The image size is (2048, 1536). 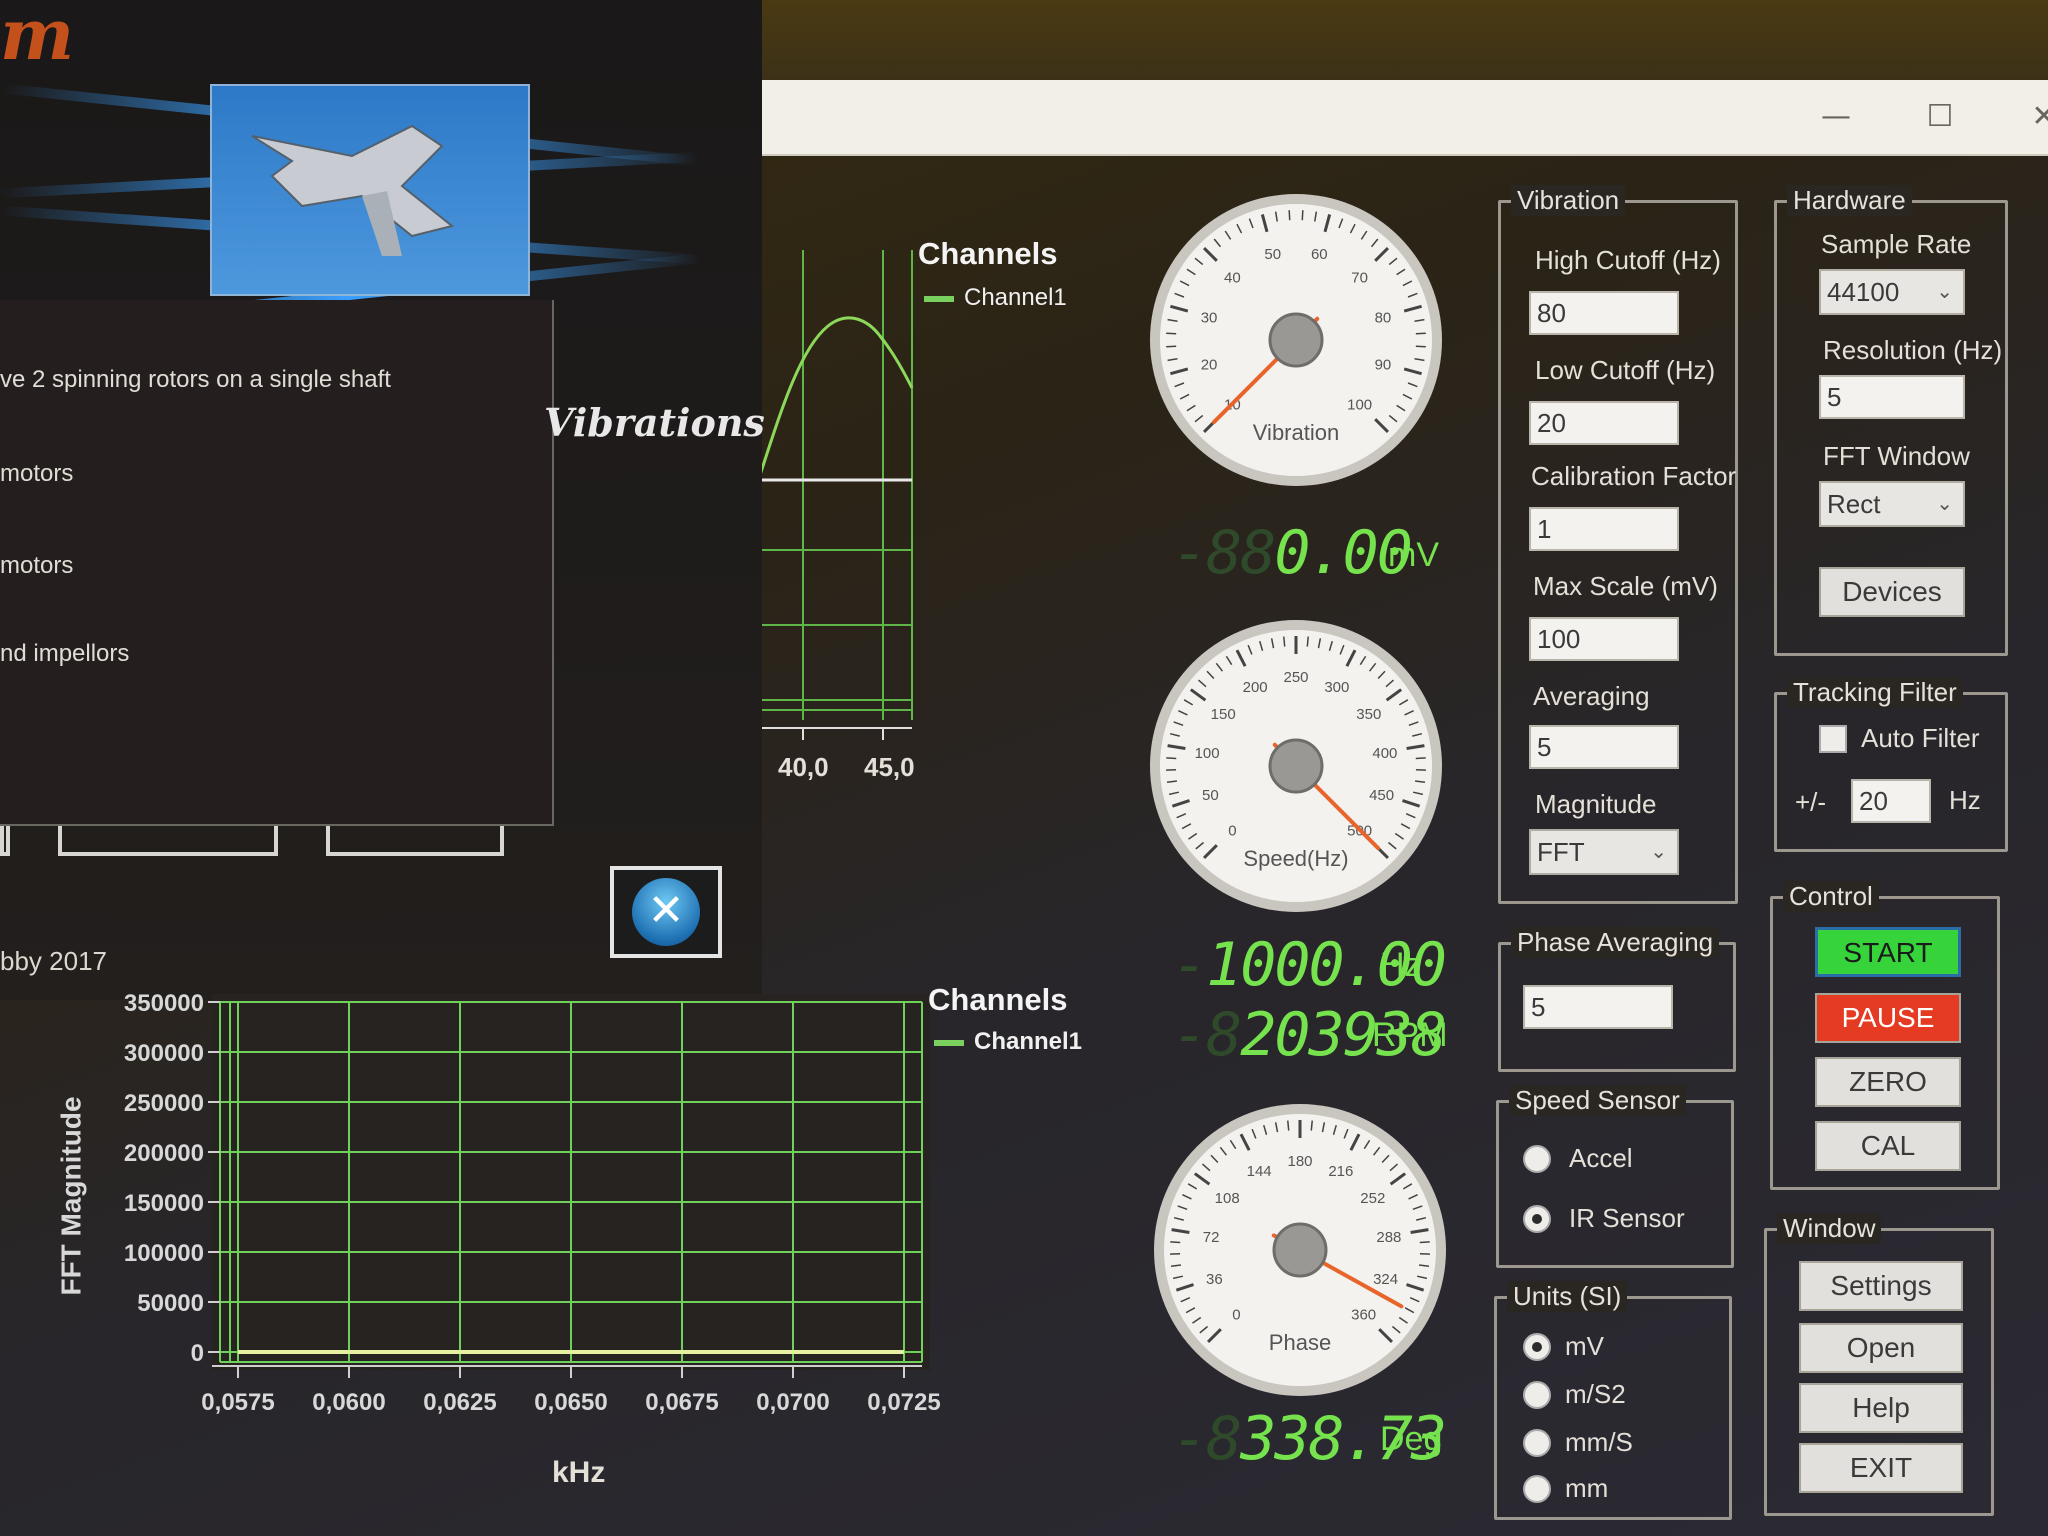 What do you see at coordinates (1892, 592) in the screenshot?
I see `devices-button: Devices` at bounding box center [1892, 592].